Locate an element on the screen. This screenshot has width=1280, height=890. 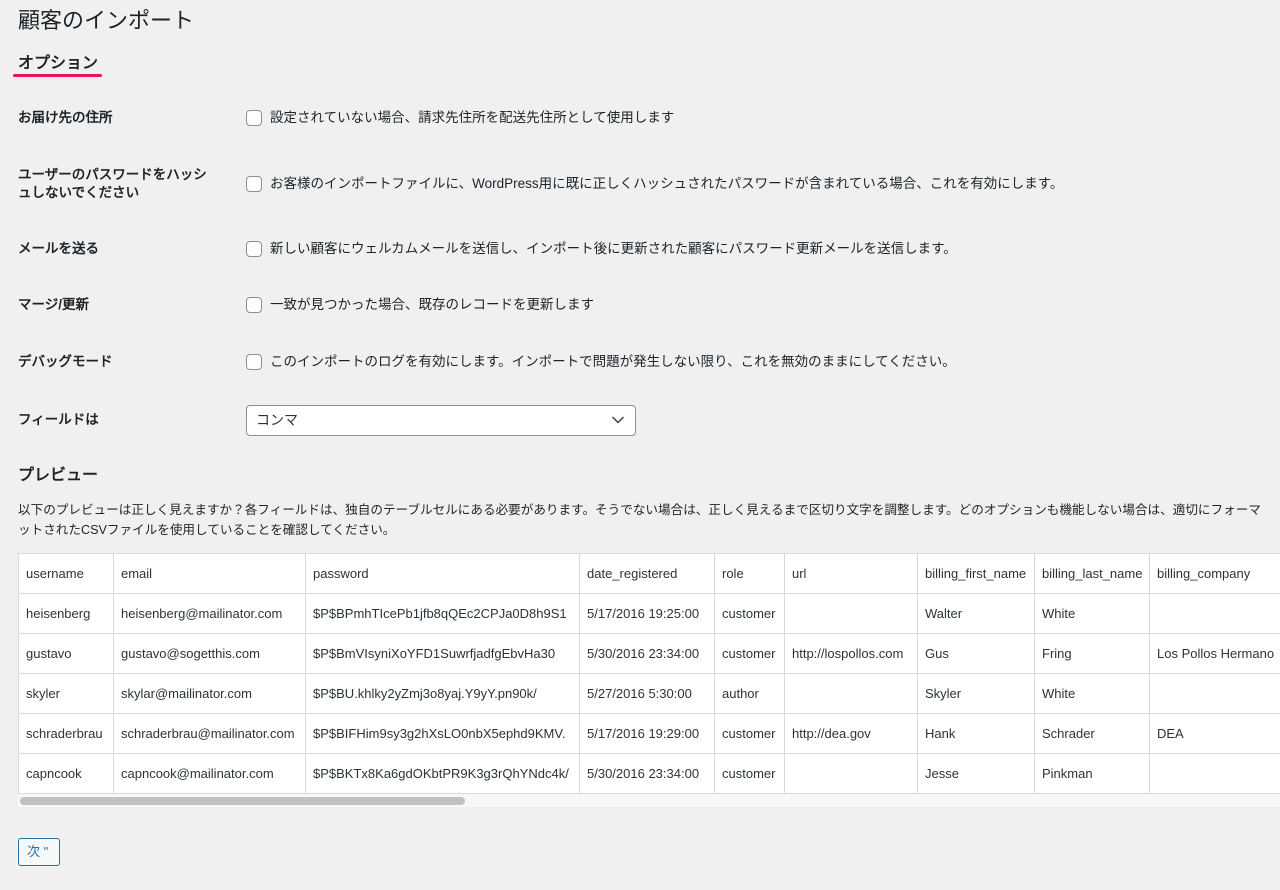
table-header-cell: role is located at coordinates (749, 573).